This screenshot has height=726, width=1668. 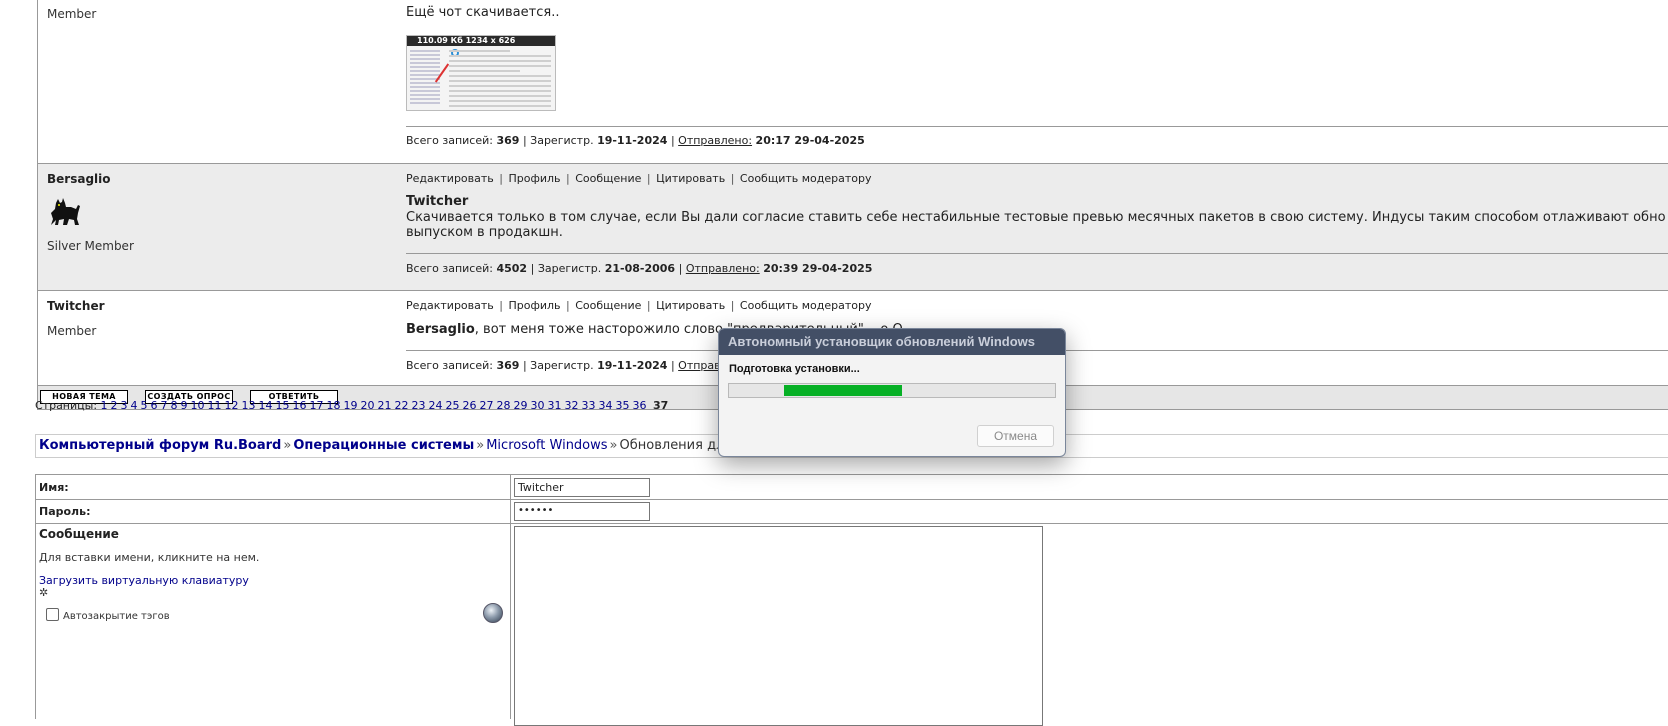 What do you see at coordinates (283, 405) in the screenshot?
I see `page-link: 15` at bounding box center [283, 405].